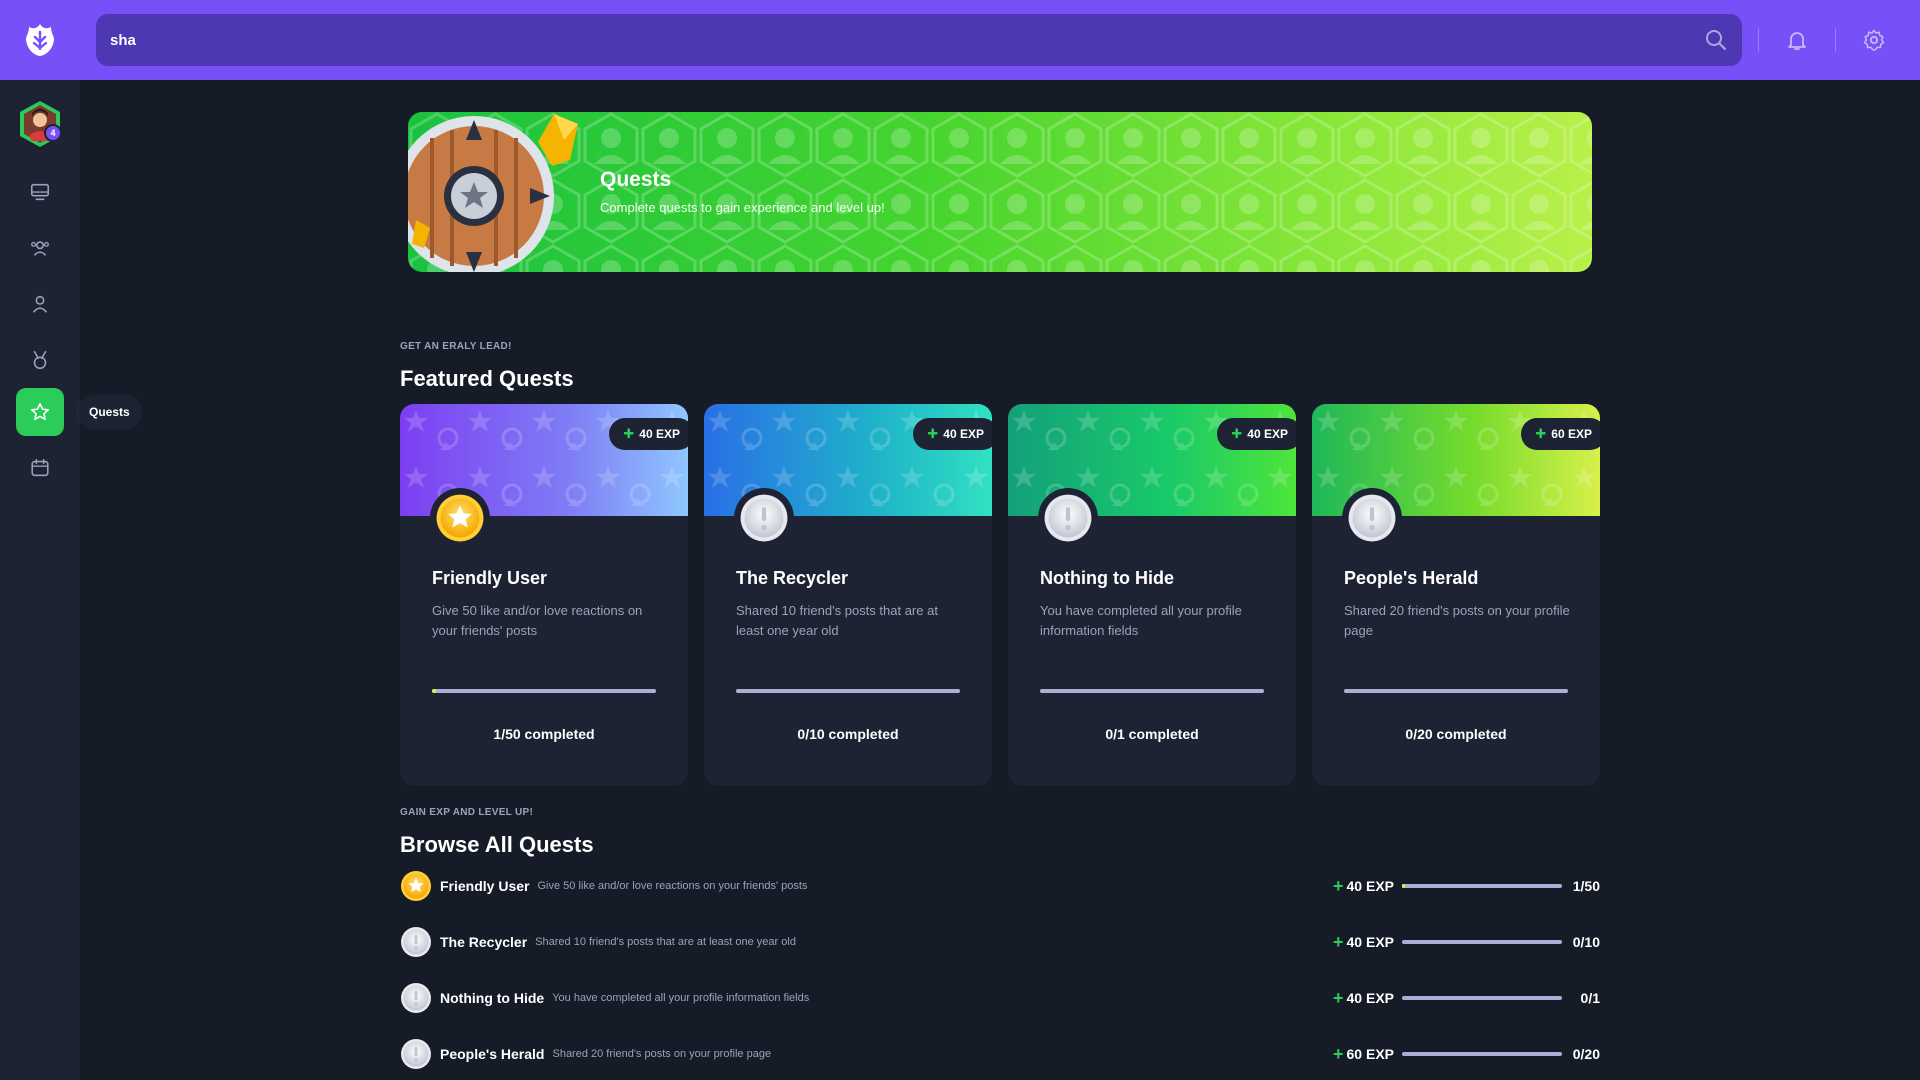 This screenshot has width=1920, height=1080. I want to click on quest-row-title: Friendly User, so click(485, 886).